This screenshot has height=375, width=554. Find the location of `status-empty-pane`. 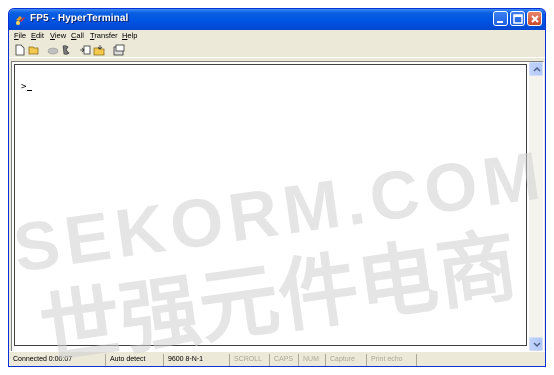

status-empty-pane is located at coordinates (480, 360).